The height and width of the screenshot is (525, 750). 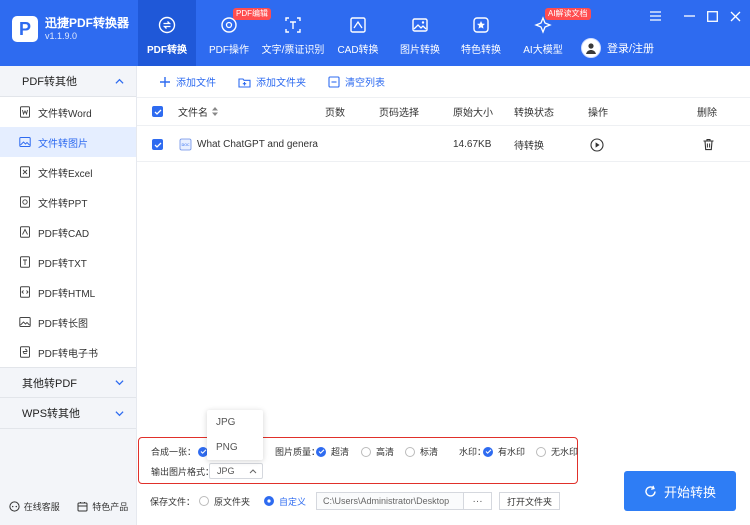 What do you see at coordinates (25, 202) in the screenshot?
I see `ppt-icon` at bounding box center [25, 202].